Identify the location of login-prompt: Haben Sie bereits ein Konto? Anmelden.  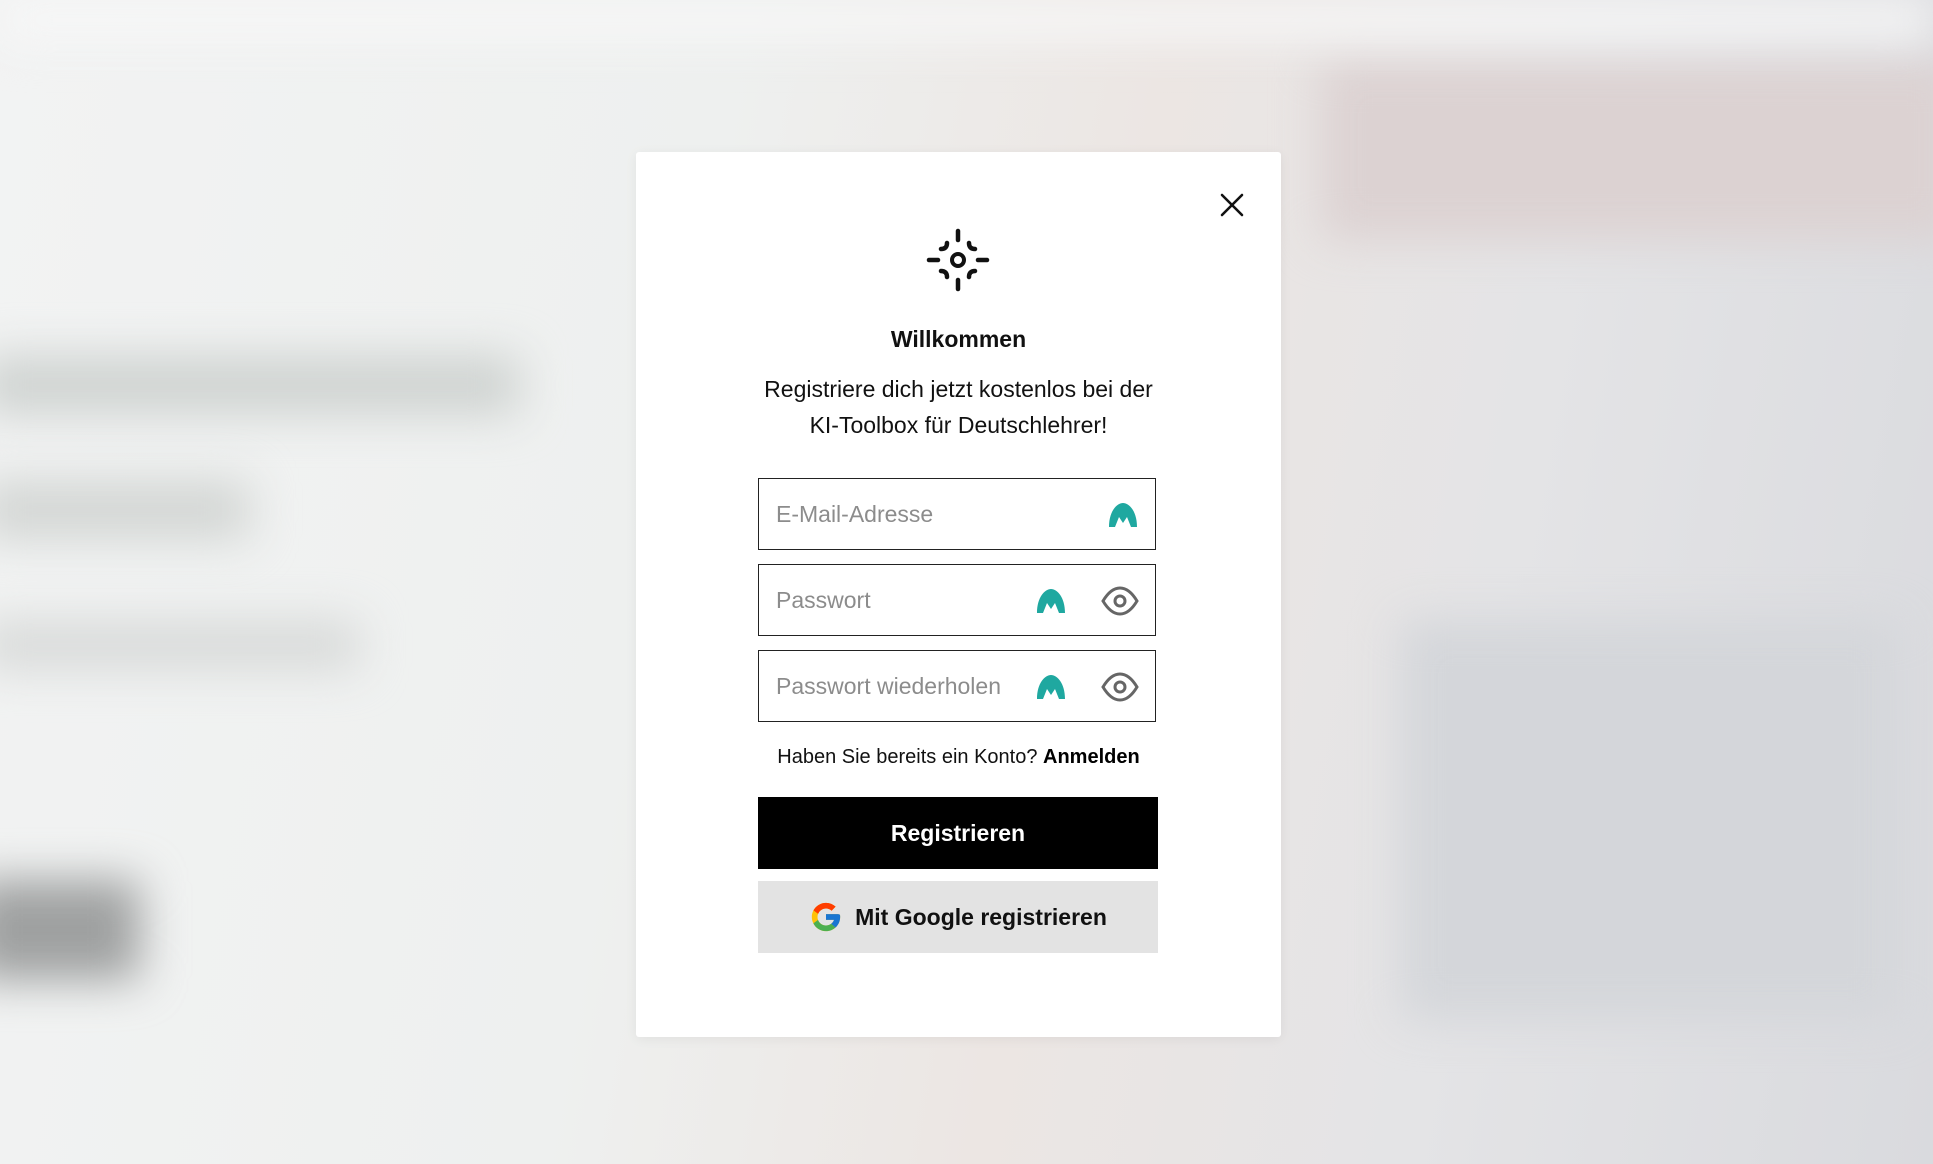
(958, 757).